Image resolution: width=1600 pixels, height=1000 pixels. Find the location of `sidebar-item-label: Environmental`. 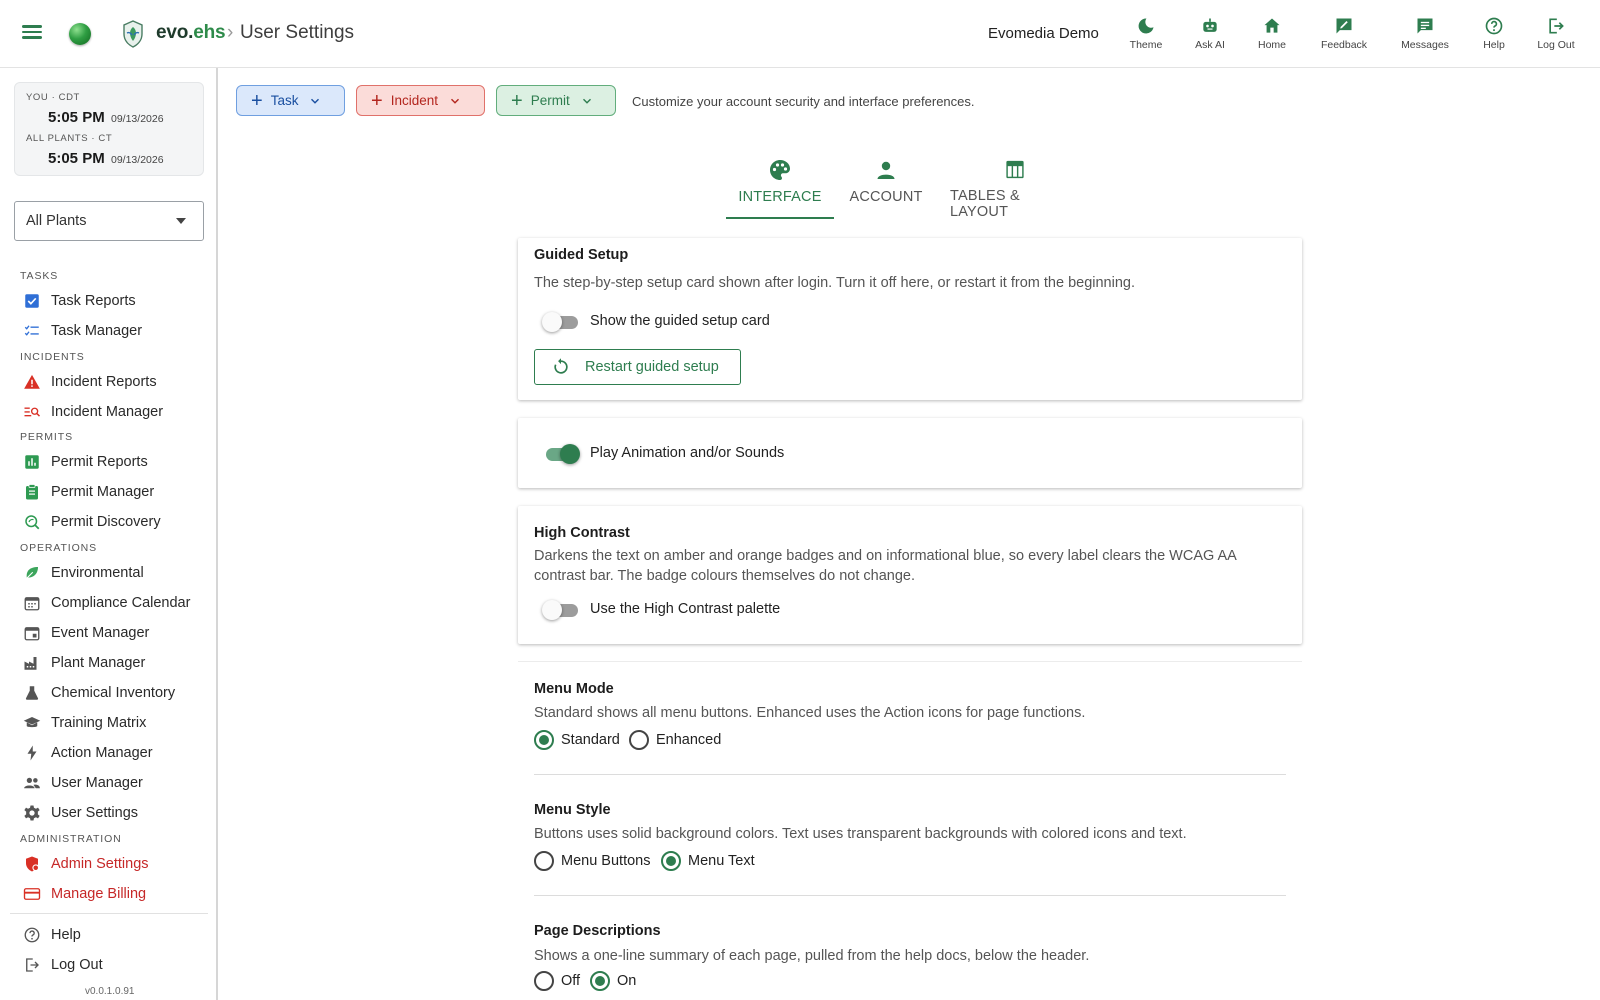

sidebar-item-label: Environmental is located at coordinates (97, 573).